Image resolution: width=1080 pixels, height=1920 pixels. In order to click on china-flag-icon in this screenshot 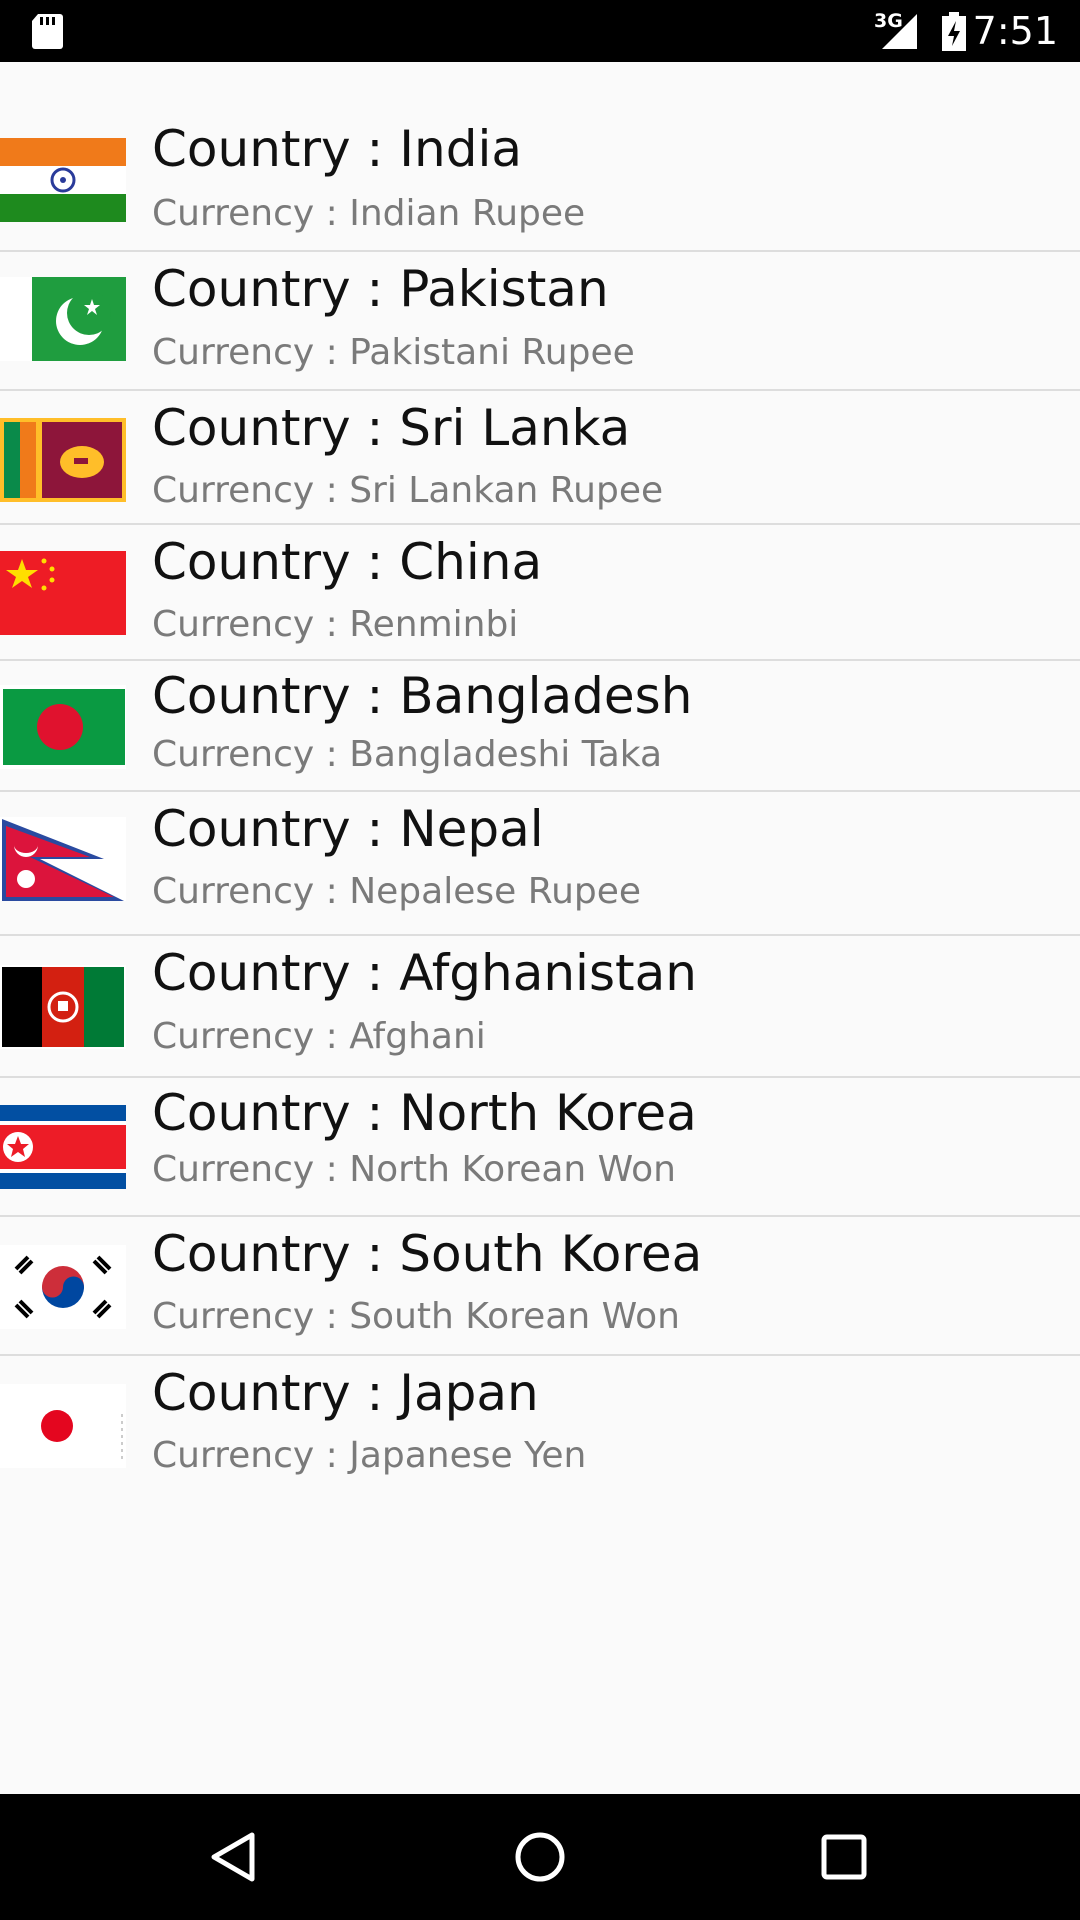, I will do `click(63, 593)`.